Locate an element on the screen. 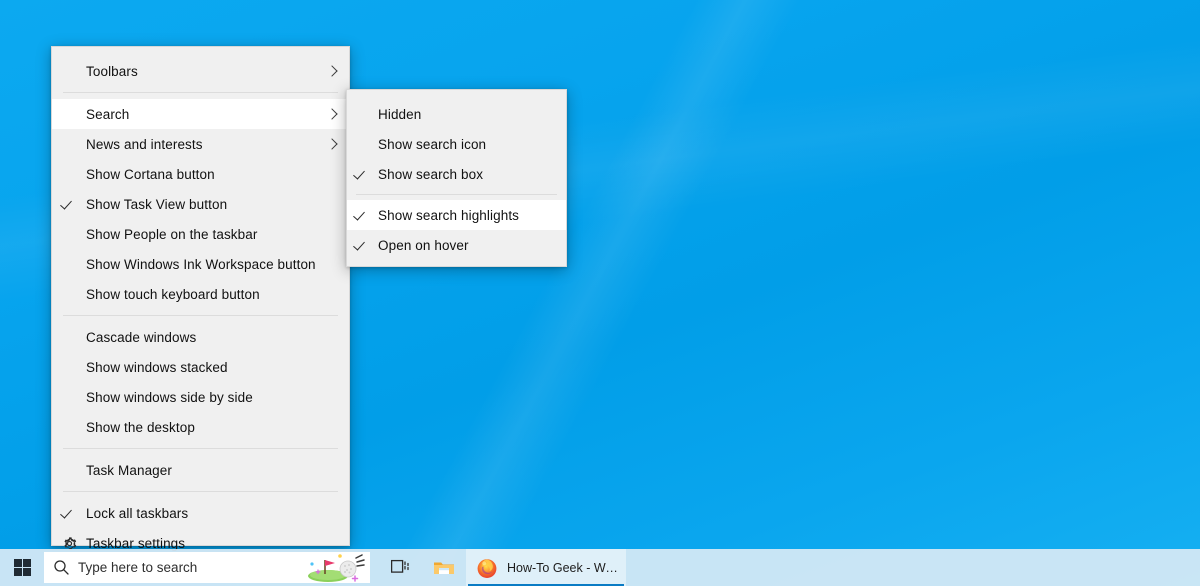 This screenshot has height=586, width=1200. firefox-icon is located at coordinates (487, 568).